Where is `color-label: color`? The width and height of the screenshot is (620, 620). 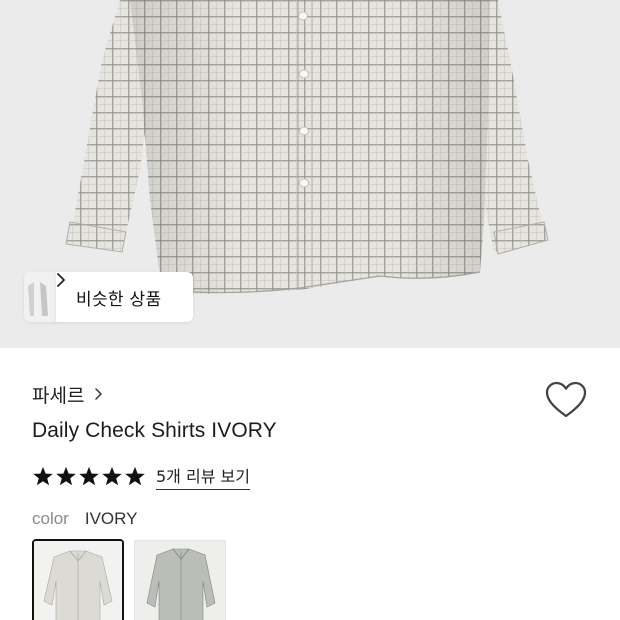
color-label: color is located at coordinates (50, 518).